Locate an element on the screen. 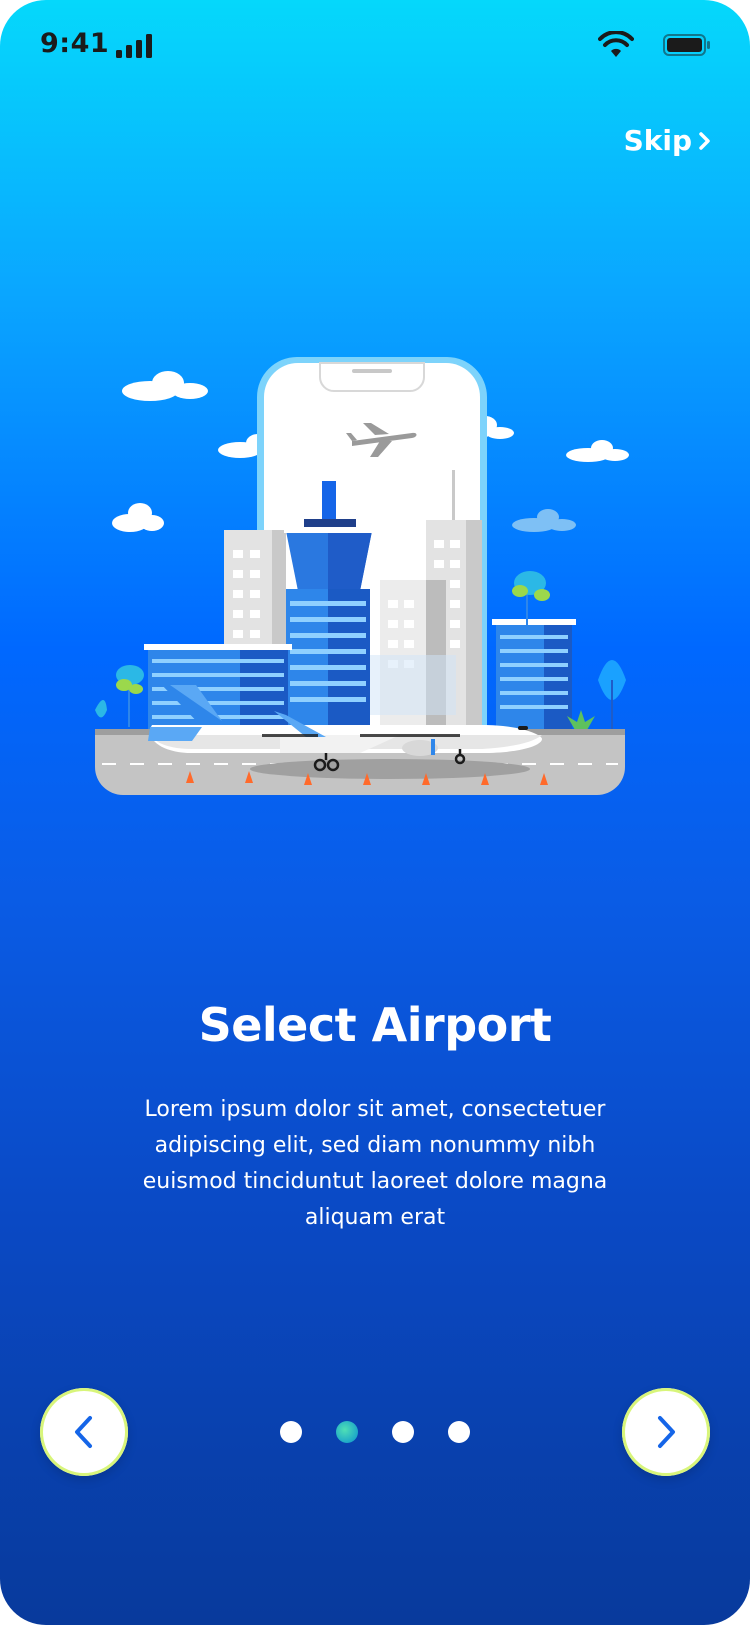  chevron-left-icon is located at coordinates (83, 1432).